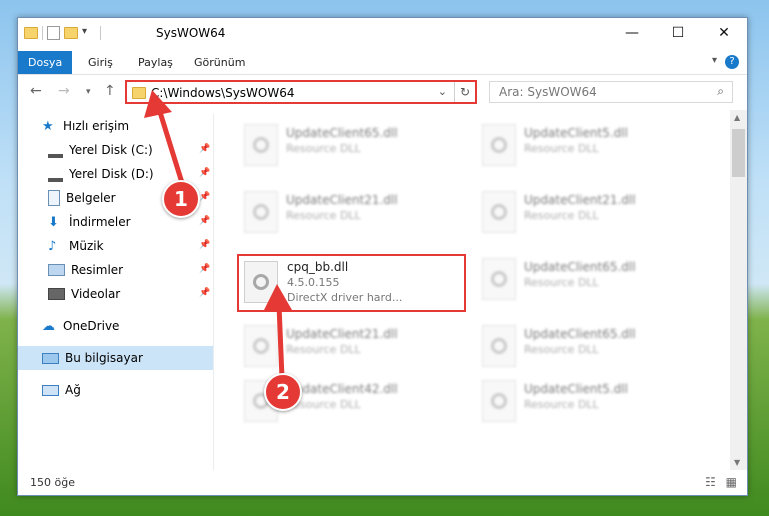 Image resolution: width=769 pixels, height=516 pixels. Describe the element at coordinates (714, 60) in the screenshot. I see `expand-ribbon-icon: ▾` at that location.